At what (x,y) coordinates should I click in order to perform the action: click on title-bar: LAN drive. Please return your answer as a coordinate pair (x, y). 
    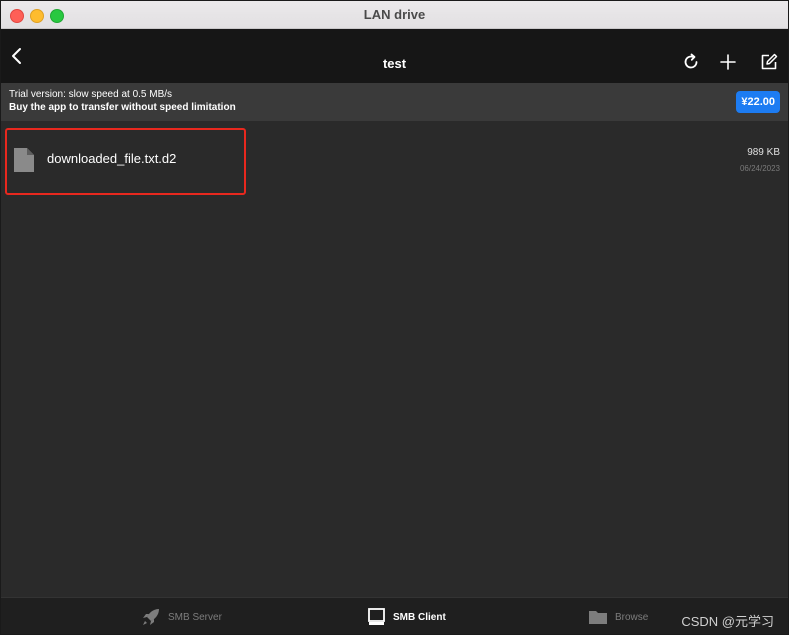
    Looking at the image, I should click on (394, 15).